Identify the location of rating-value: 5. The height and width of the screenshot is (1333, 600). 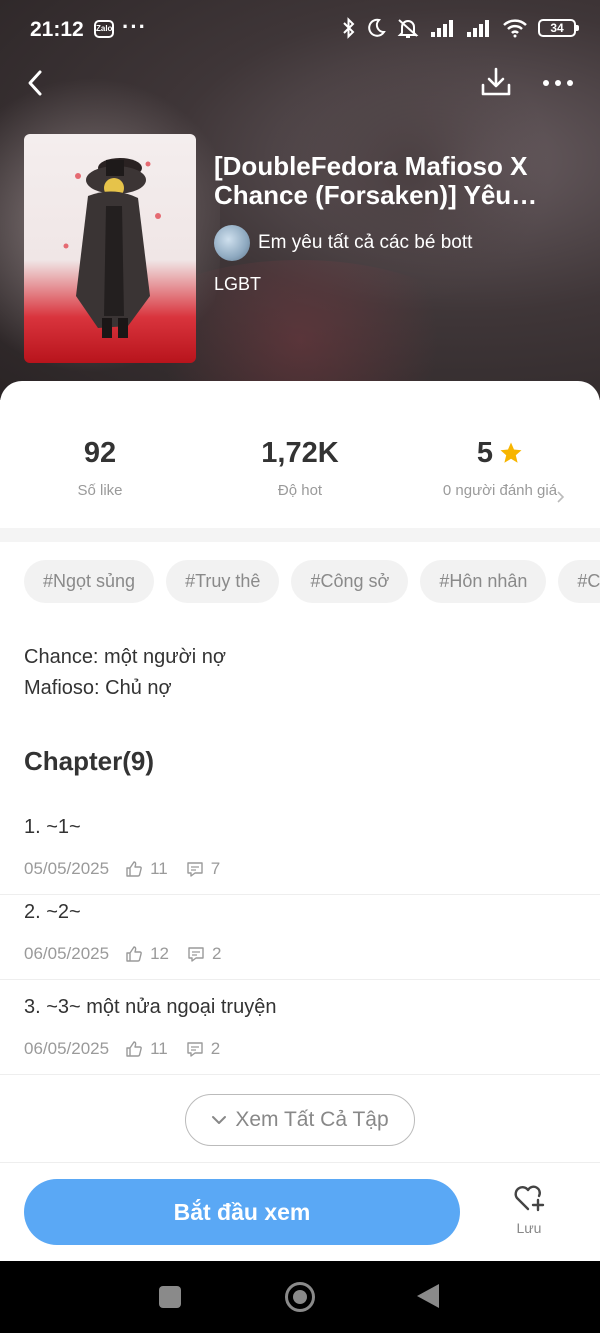
(485, 452).